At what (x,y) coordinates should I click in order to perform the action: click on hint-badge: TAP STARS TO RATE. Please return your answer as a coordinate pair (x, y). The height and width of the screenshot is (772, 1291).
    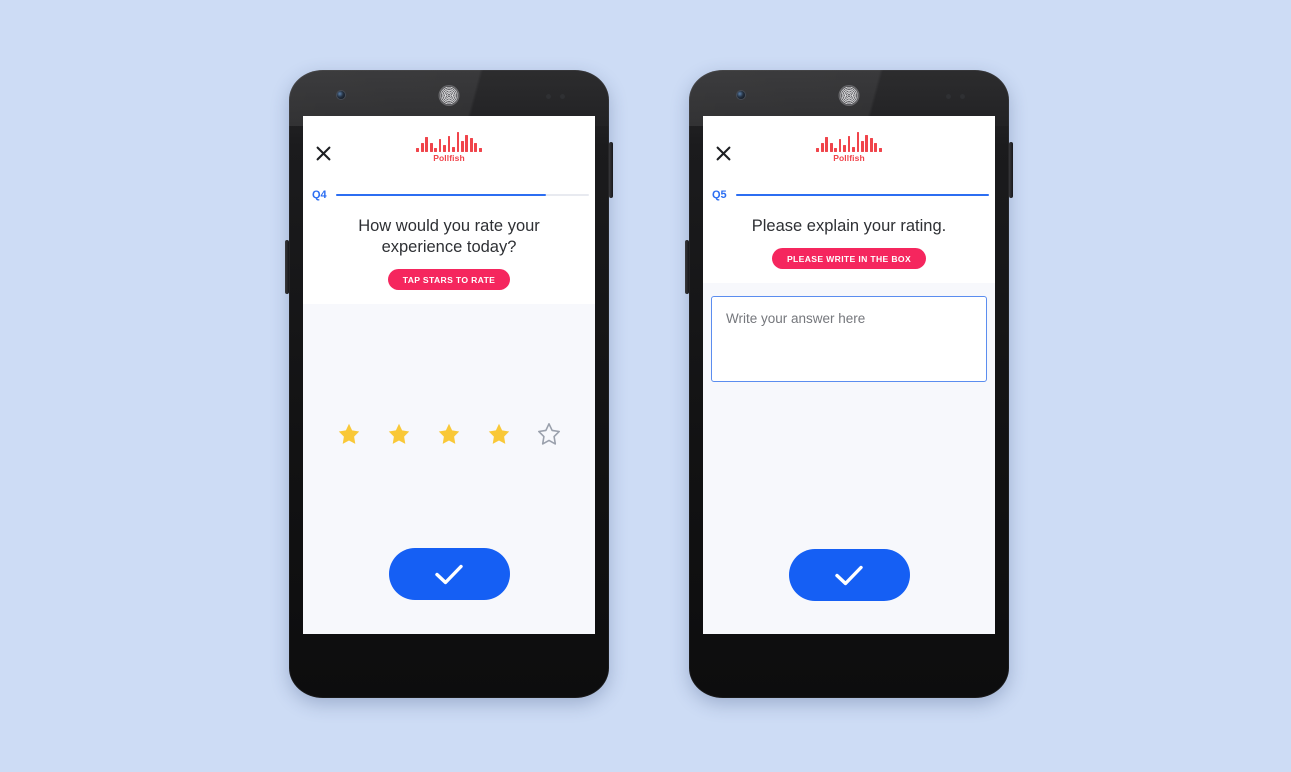
    Looking at the image, I should click on (449, 279).